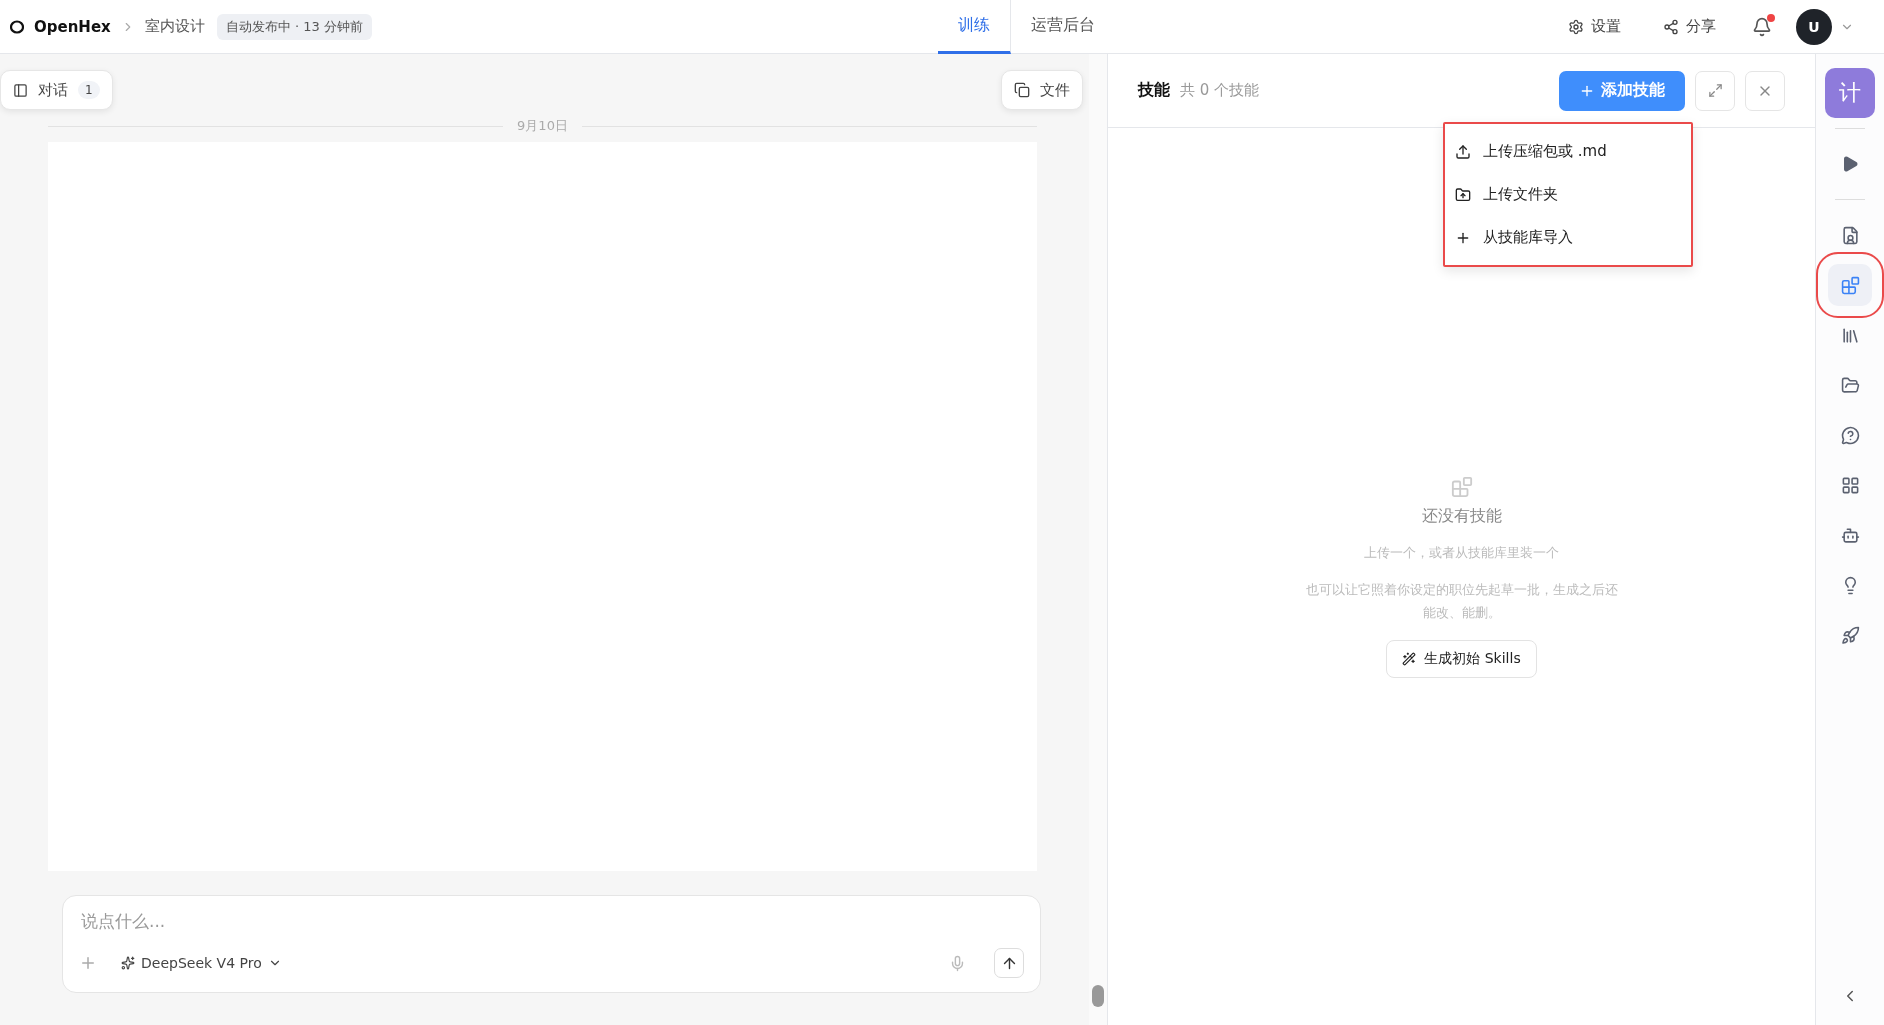  Describe the element at coordinates (1461, 516) in the screenshot. I see `empty-title: 还没有技能` at that location.